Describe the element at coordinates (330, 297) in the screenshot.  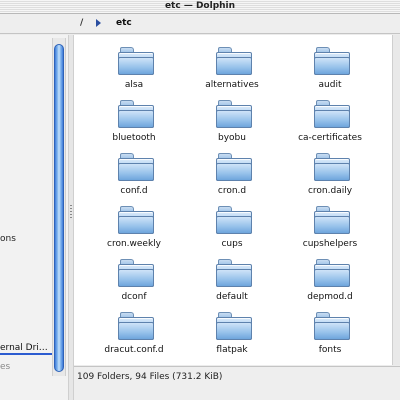
I see `file-name: depmod.d` at that location.